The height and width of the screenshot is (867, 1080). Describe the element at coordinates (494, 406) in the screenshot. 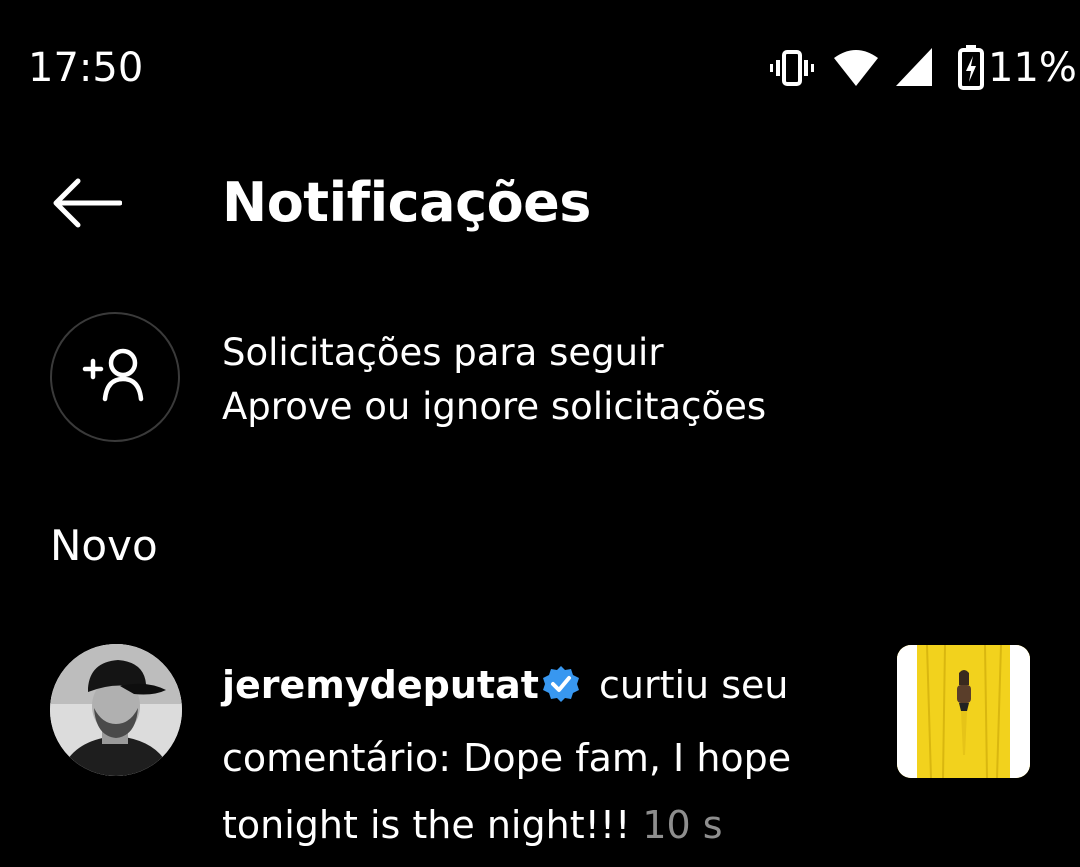

I see `follow-requests-subtitle: Aprove ou ignore solicitações` at that location.